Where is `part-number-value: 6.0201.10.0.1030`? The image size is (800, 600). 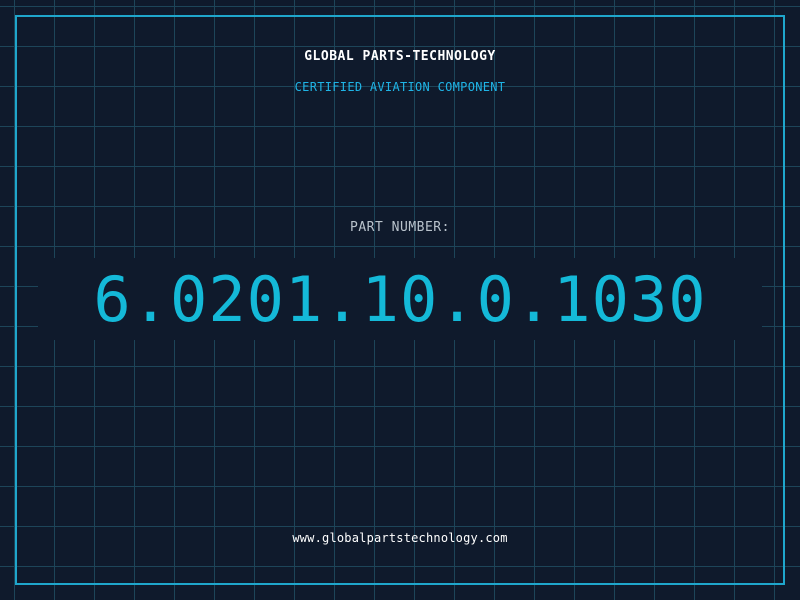
part-number-value: 6.0201.10.0.1030 is located at coordinates (400, 299).